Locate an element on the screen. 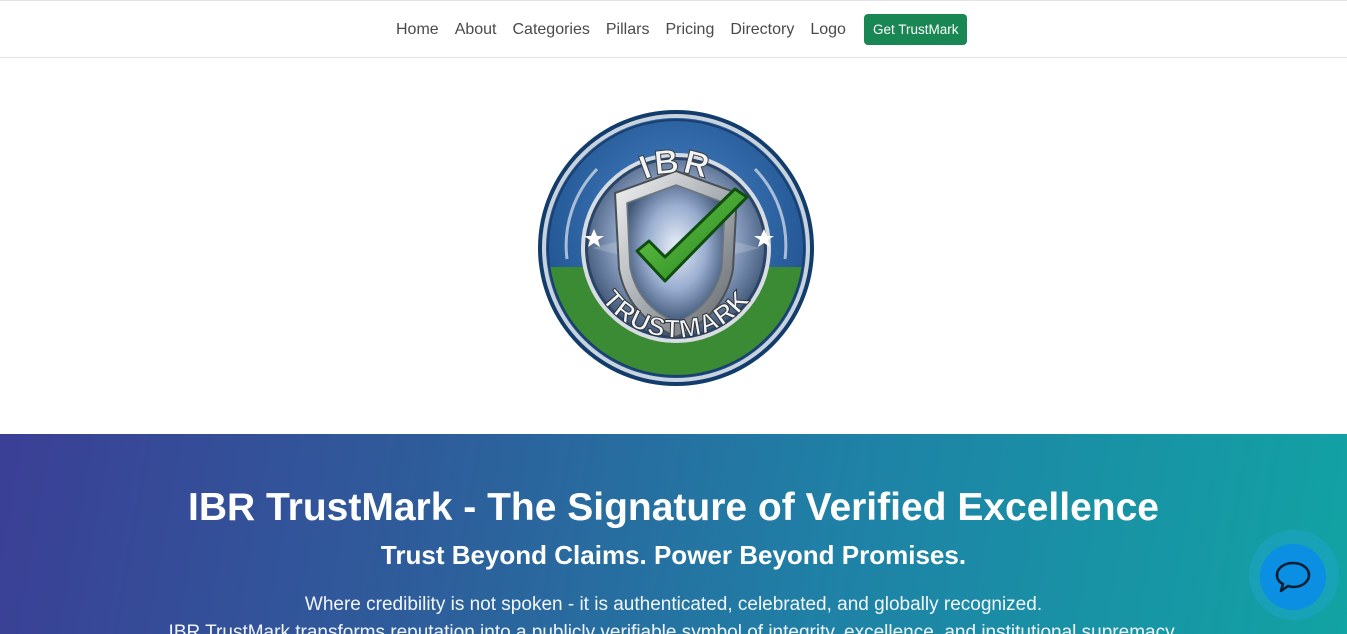 Image resolution: width=1347 pixels, height=634 pixels. get-trustmark-button: Get TrustMark is located at coordinates (915, 29).